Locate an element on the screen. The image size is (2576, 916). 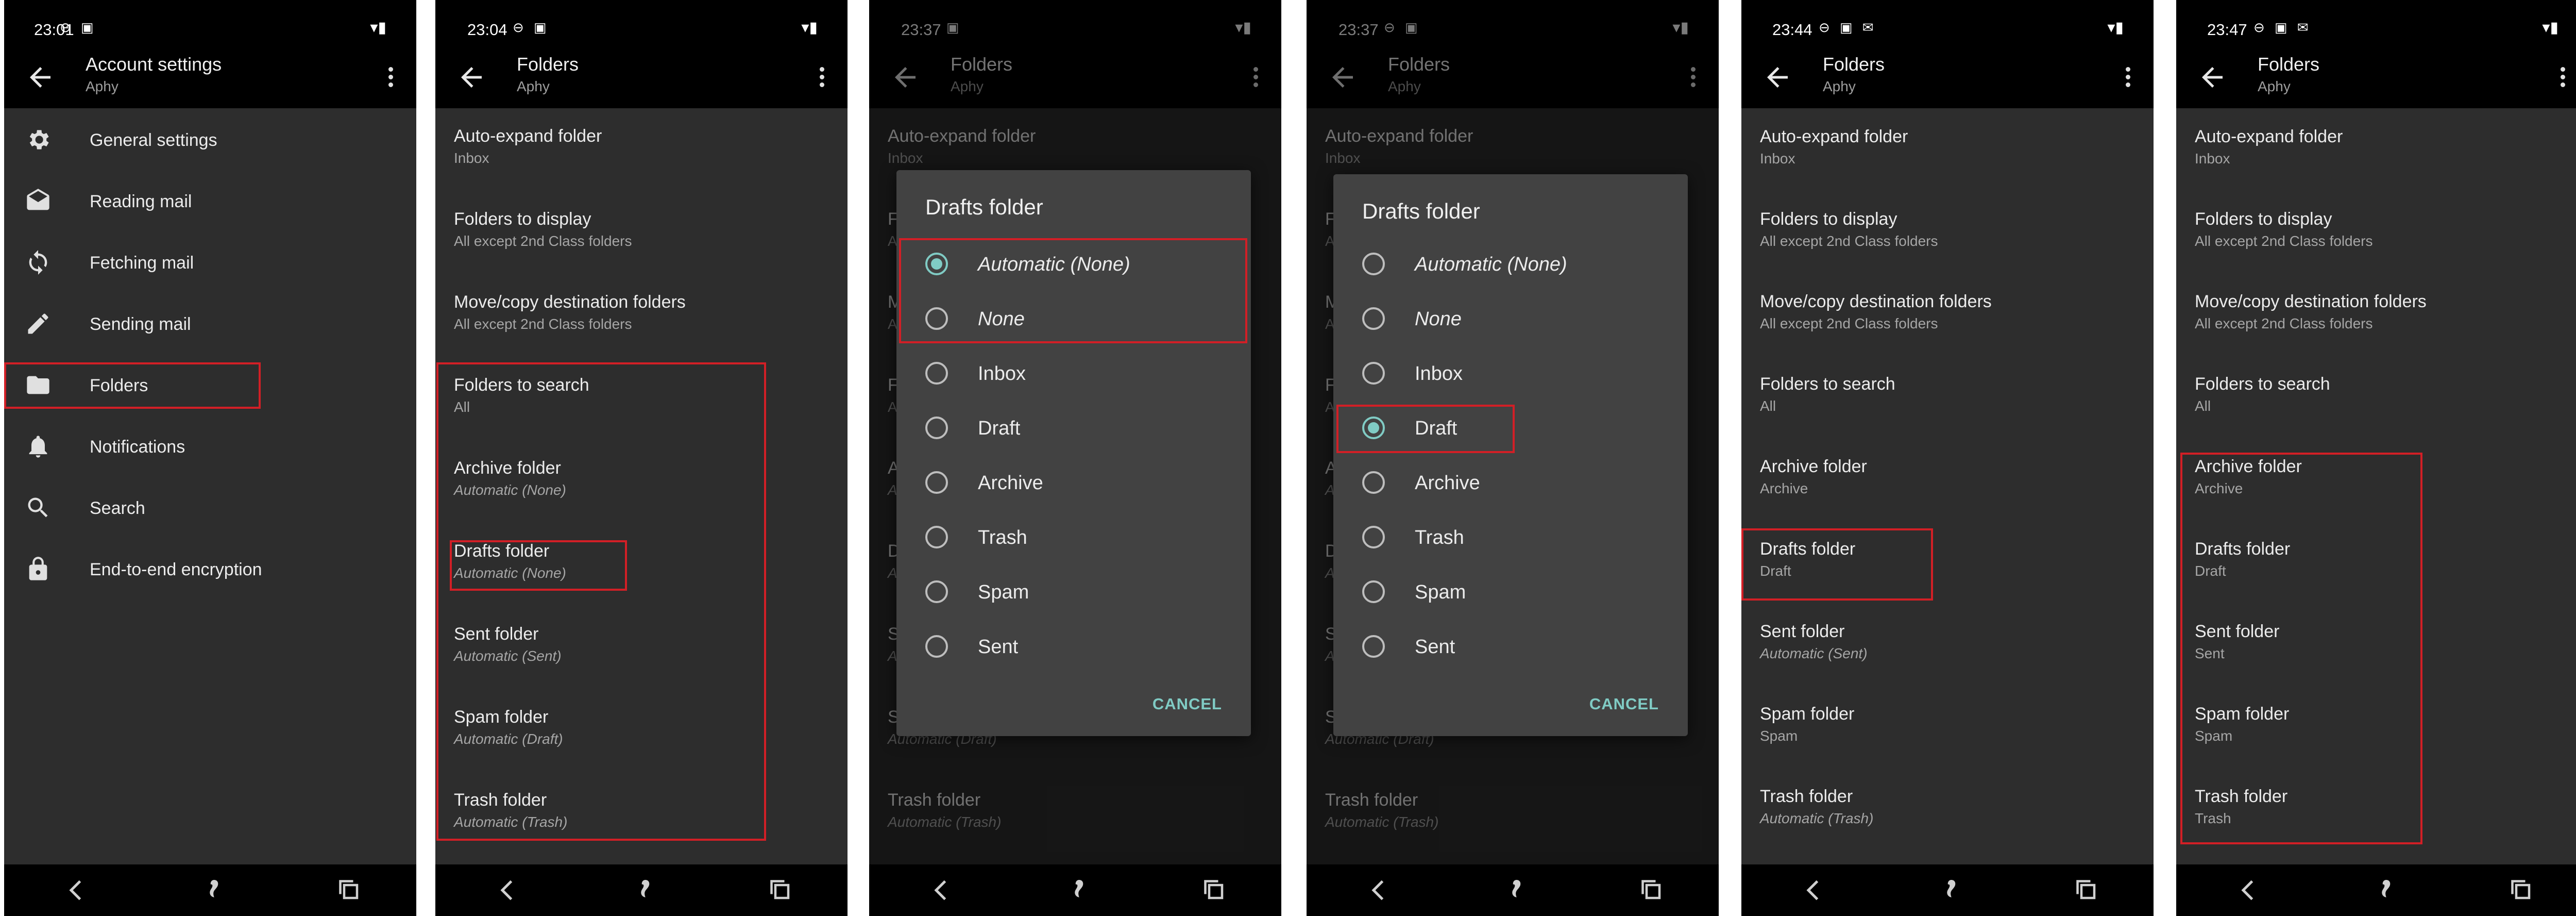
wifi-battery-icon: ▾▮ is located at coordinates (378, 28).